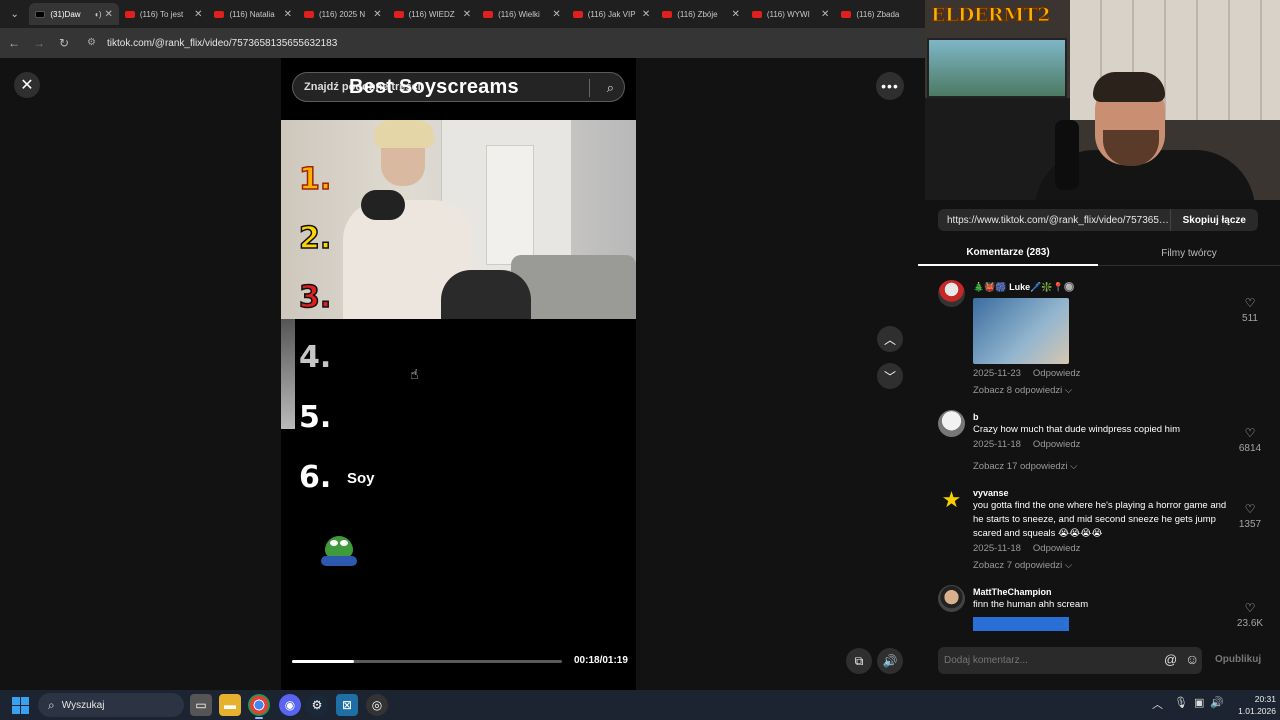 This screenshot has height=720, width=1280. Describe the element at coordinates (1025, 466) in the screenshot. I see `view-replies-button: Zobacz 17 odpowiedzi ⌵` at that location.